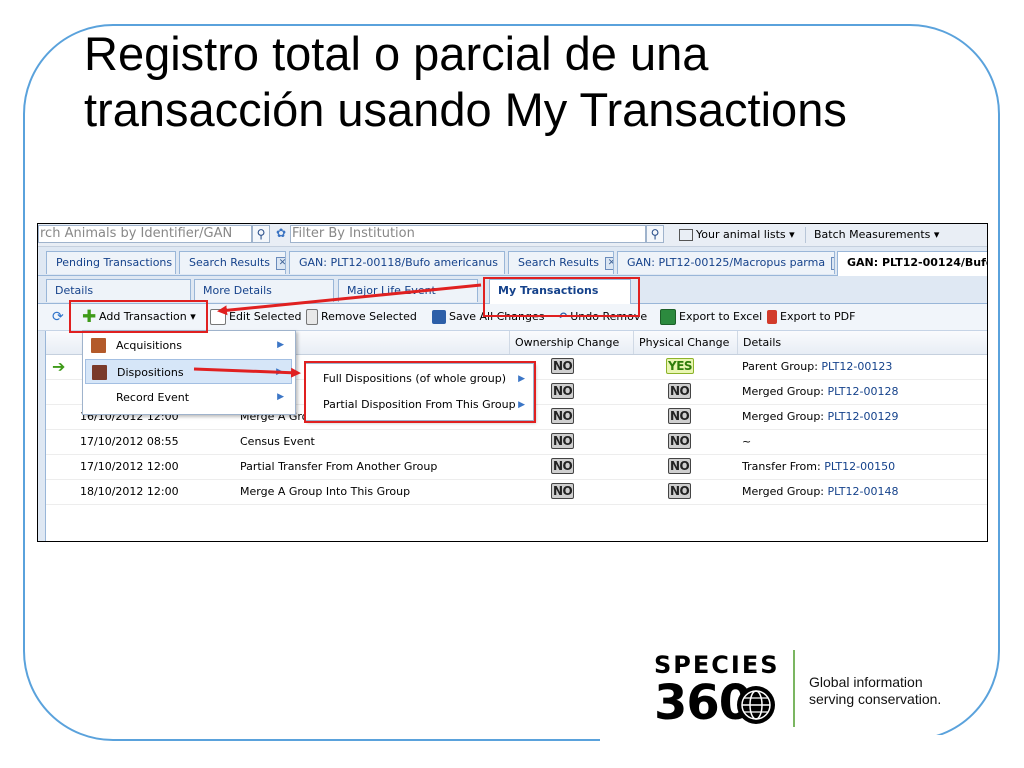  What do you see at coordinates (717, 665) in the screenshot?
I see `logo-word: SPECIES` at bounding box center [717, 665].